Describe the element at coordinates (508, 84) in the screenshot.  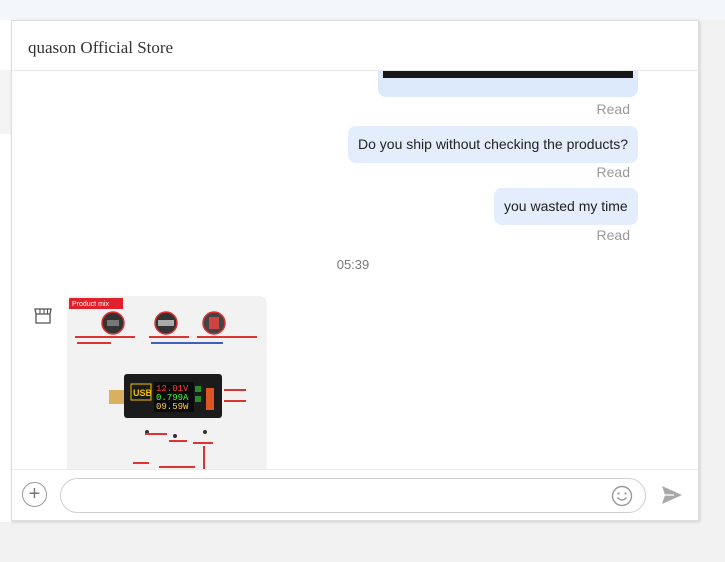
I see `sent-image-message` at that location.